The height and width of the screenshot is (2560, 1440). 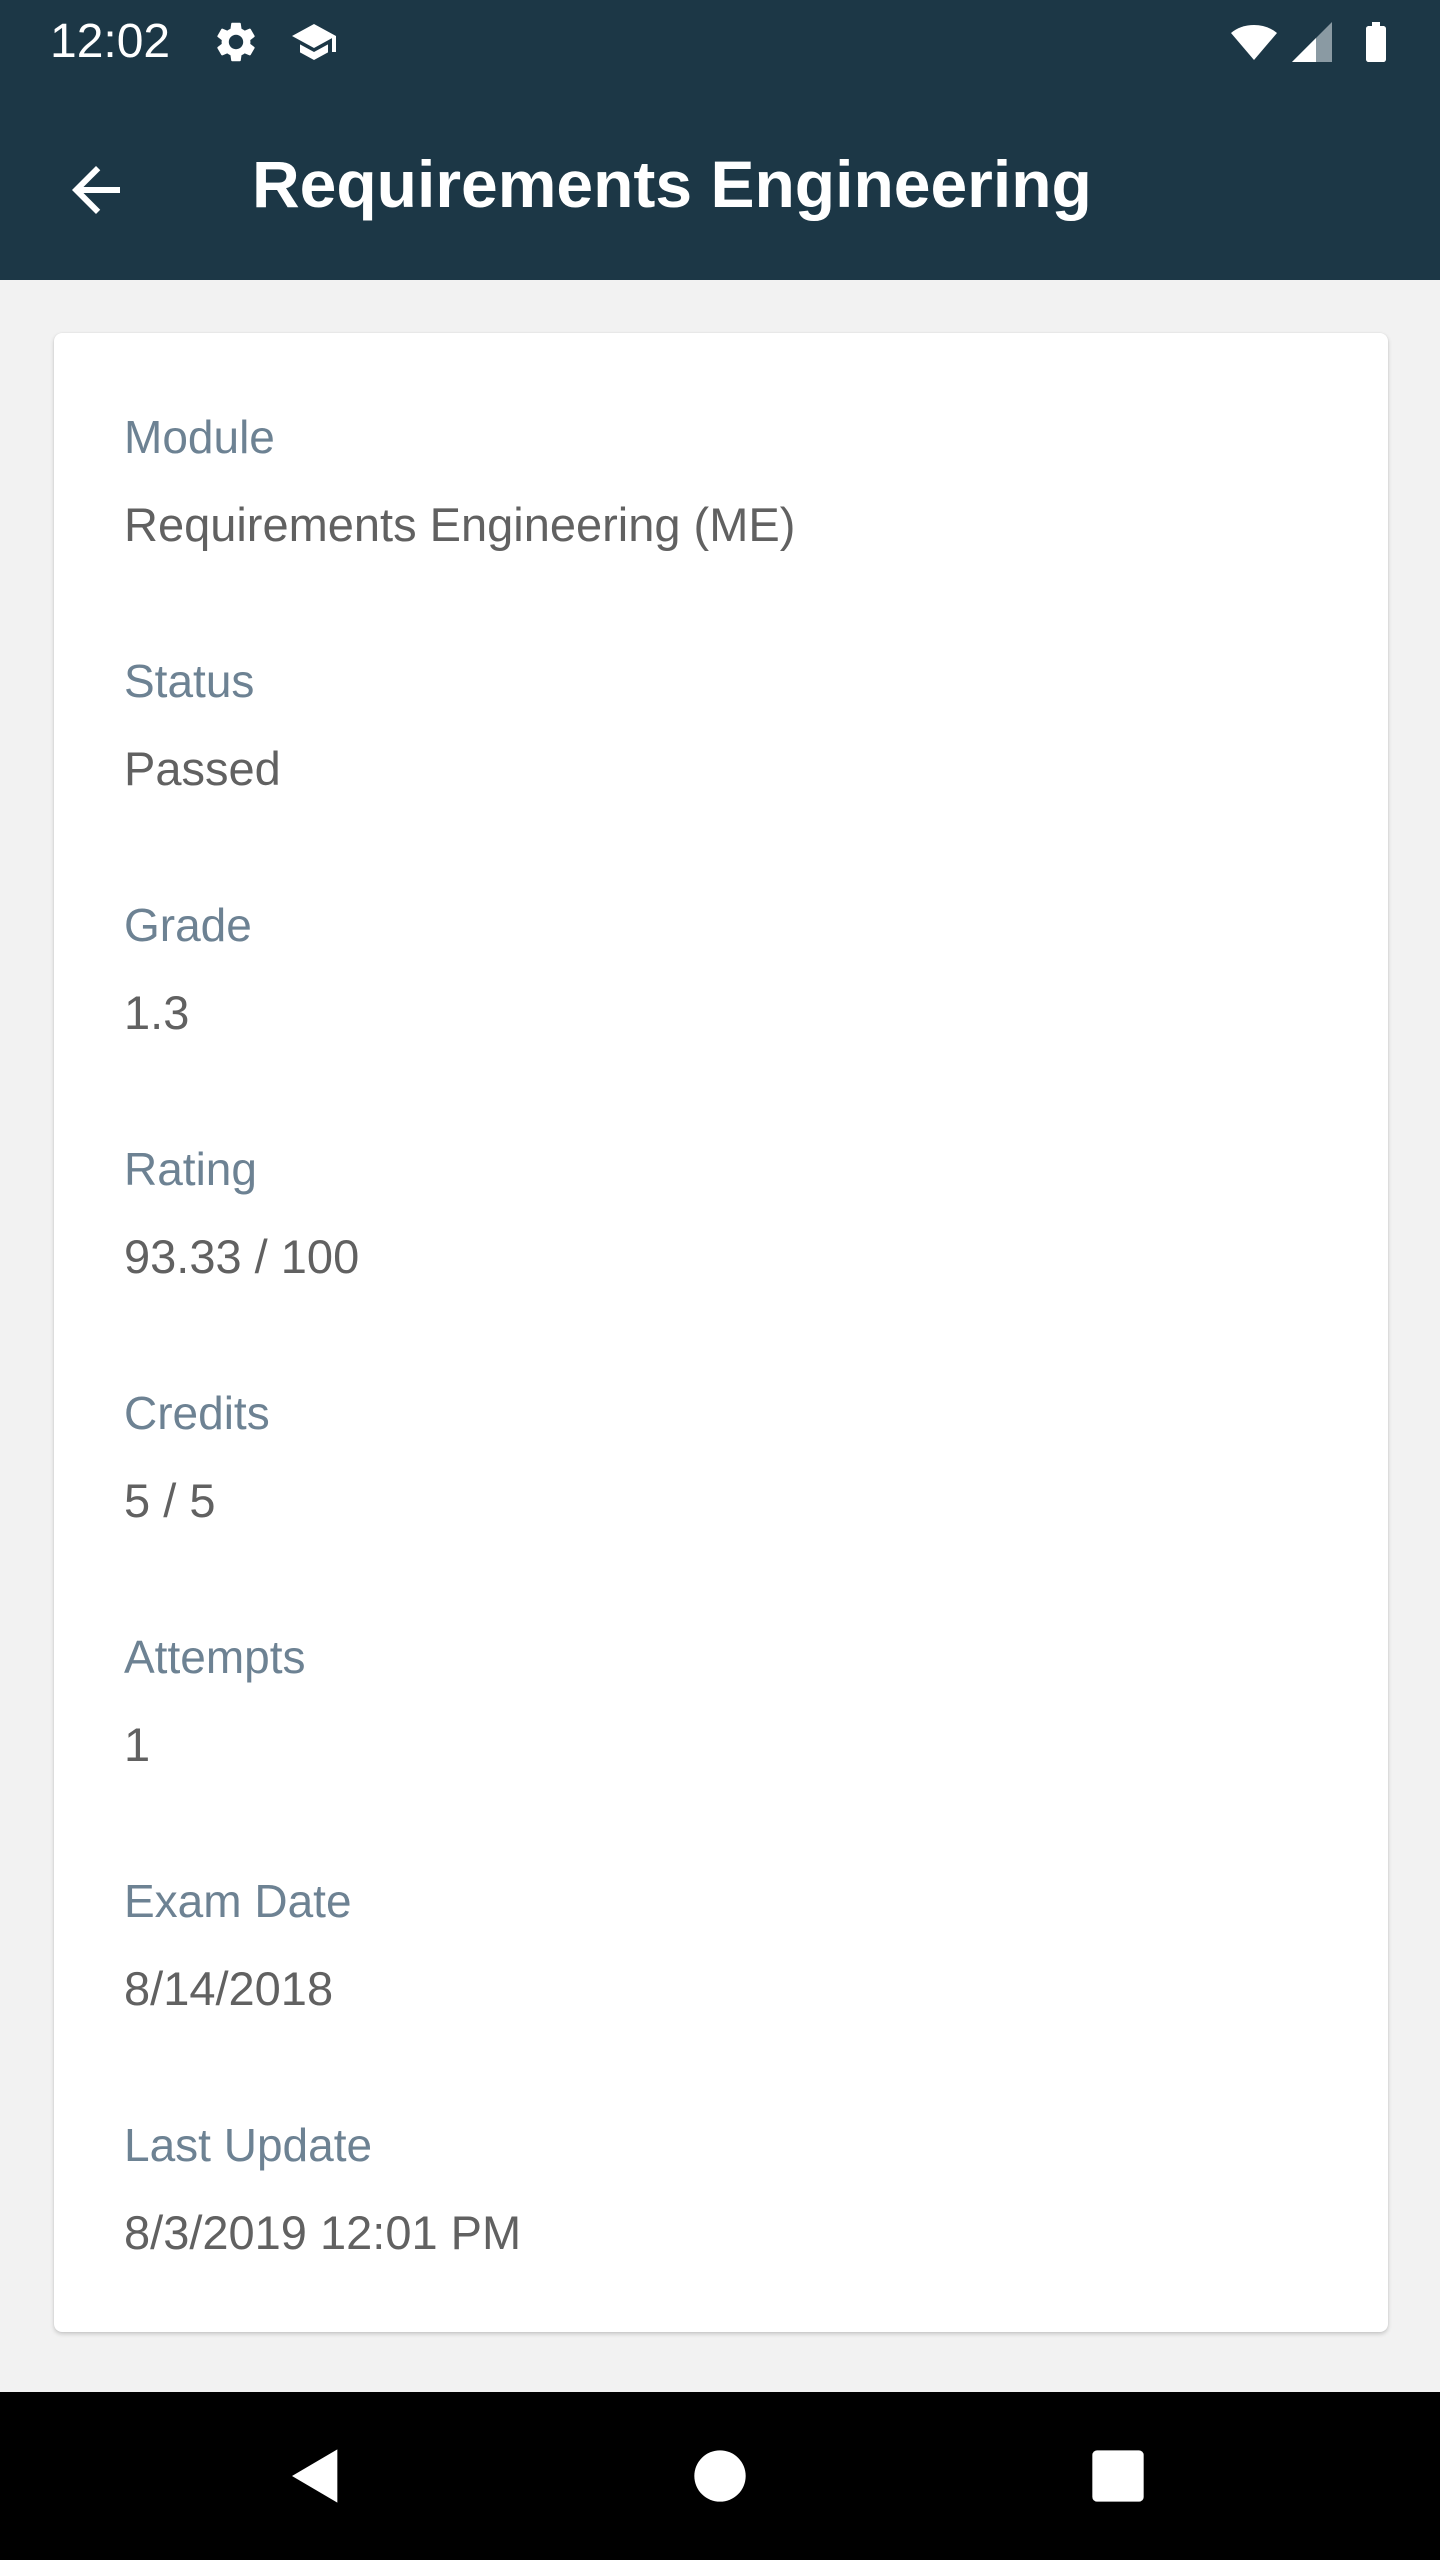 I want to click on detail-label: Grade, so click(x=188, y=925).